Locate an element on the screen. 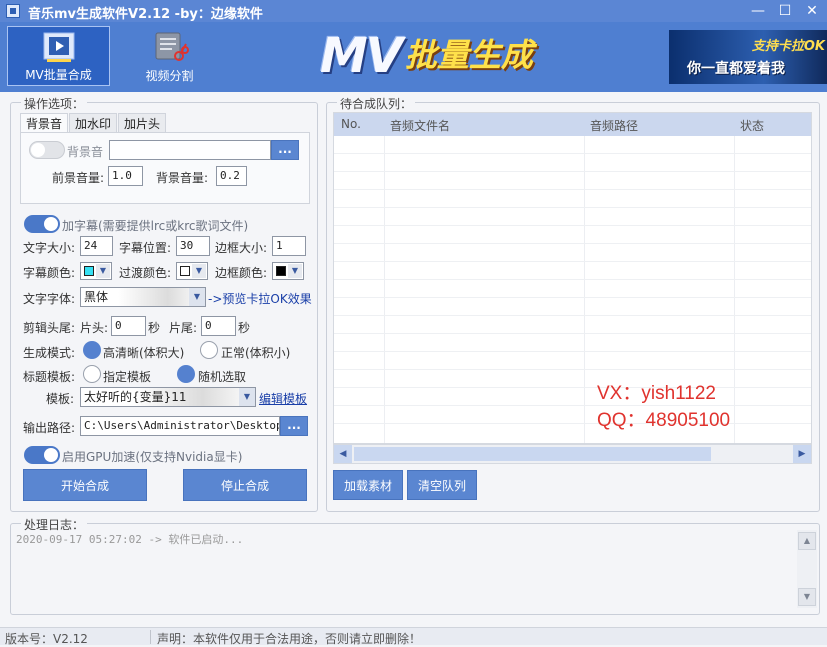  subtitle-position-label: 字幕位置: is located at coordinates (145, 248).